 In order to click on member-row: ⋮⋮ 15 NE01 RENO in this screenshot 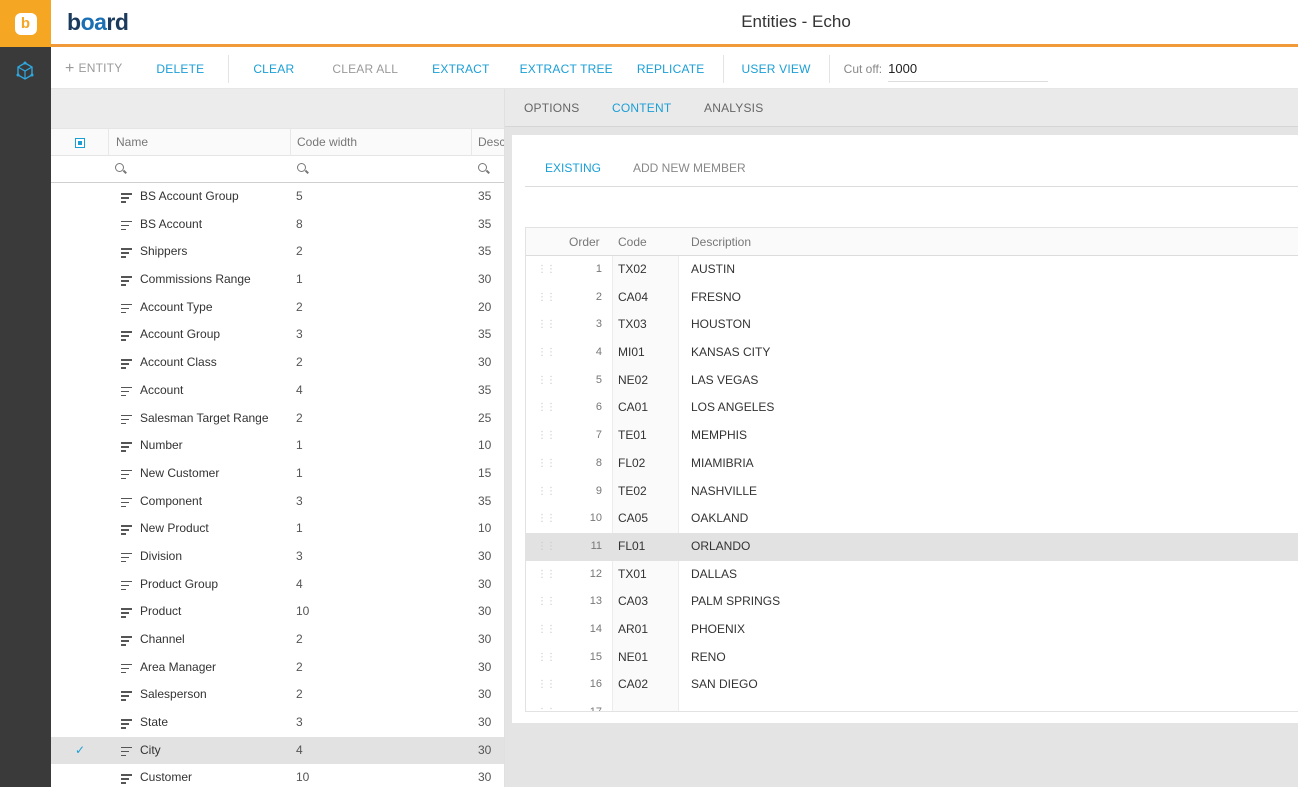, I will do `click(912, 658)`.